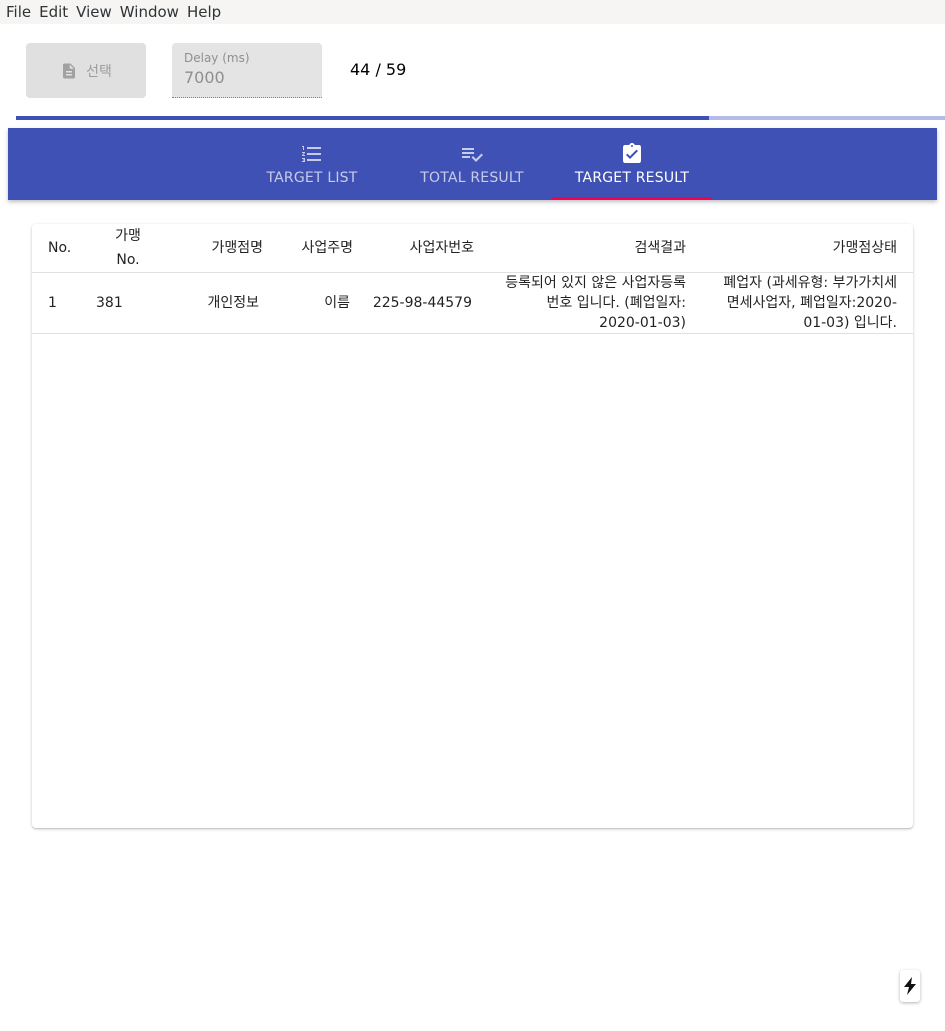 This screenshot has height=1031, width=945. Describe the element at coordinates (247, 70) in the screenshot. I see `delay-field: Delay (ms) 7000` at that location.